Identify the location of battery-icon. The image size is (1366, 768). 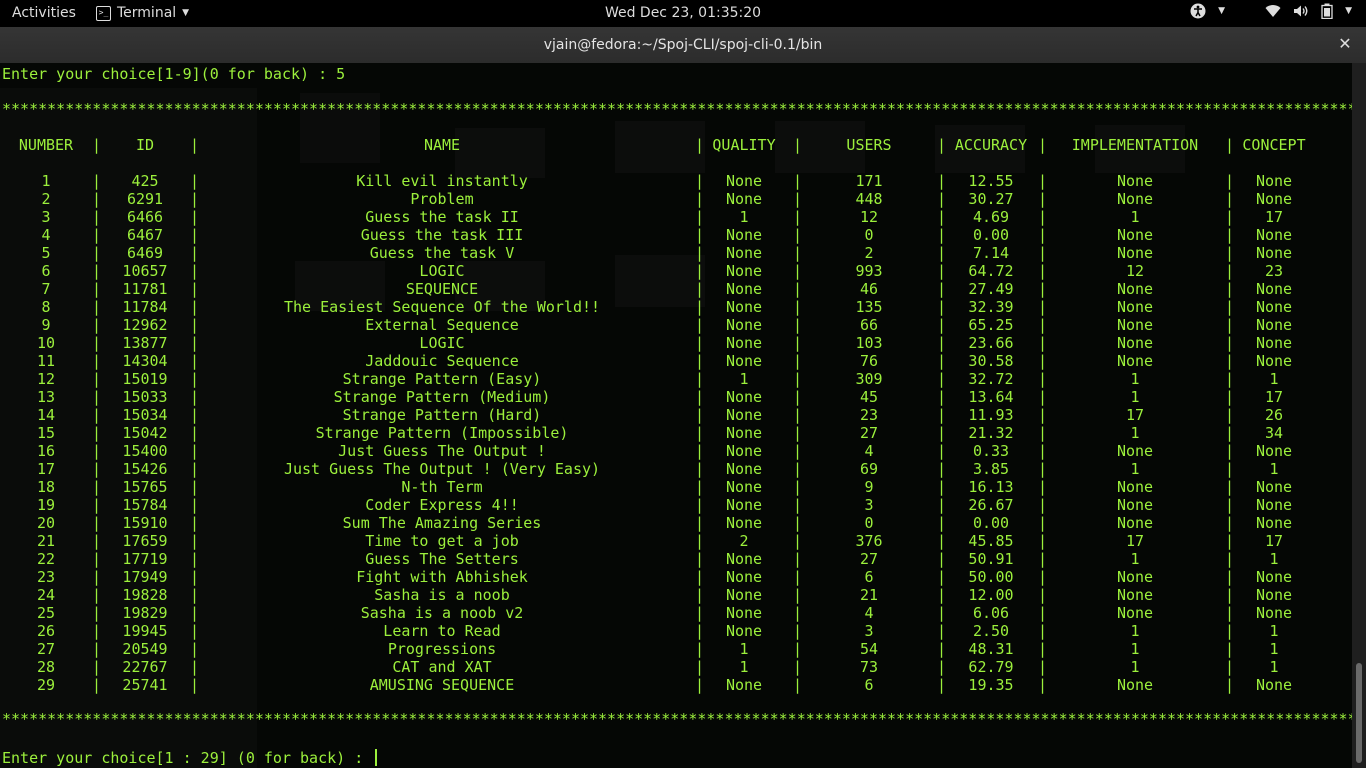
(1327, 11).